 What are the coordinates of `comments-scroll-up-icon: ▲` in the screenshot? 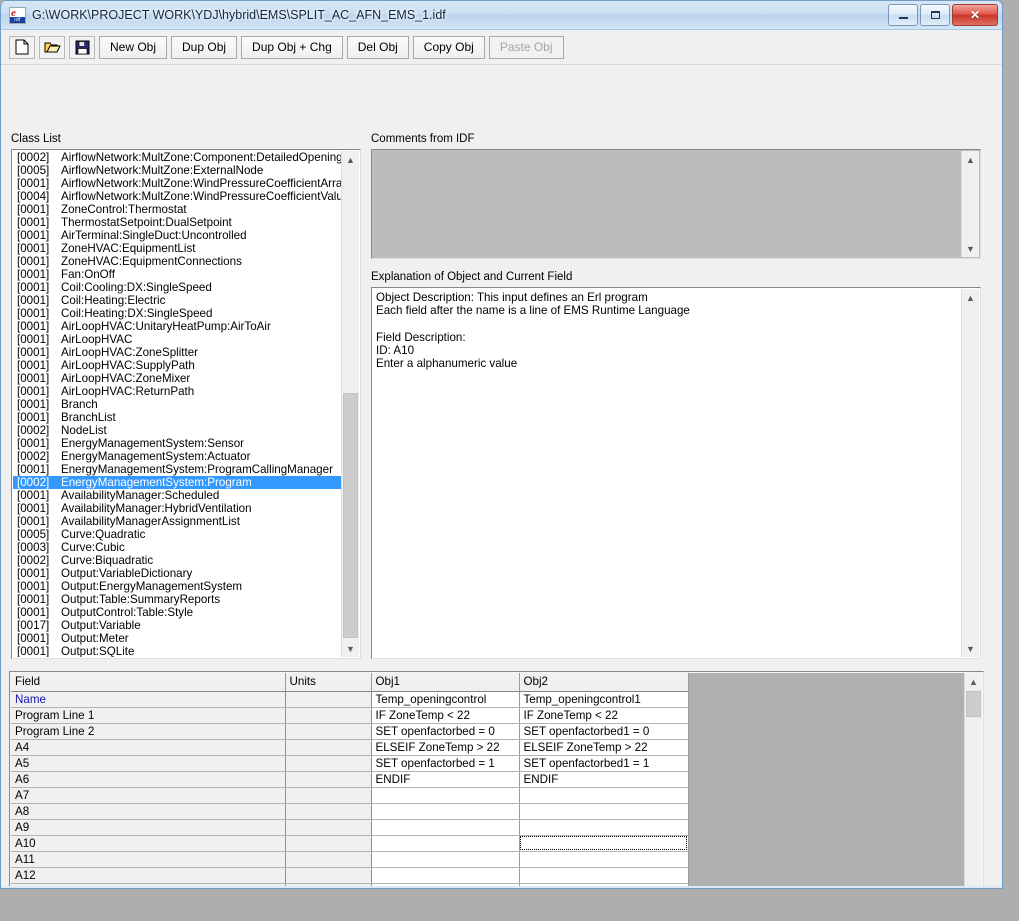 It's located at (970, 159).